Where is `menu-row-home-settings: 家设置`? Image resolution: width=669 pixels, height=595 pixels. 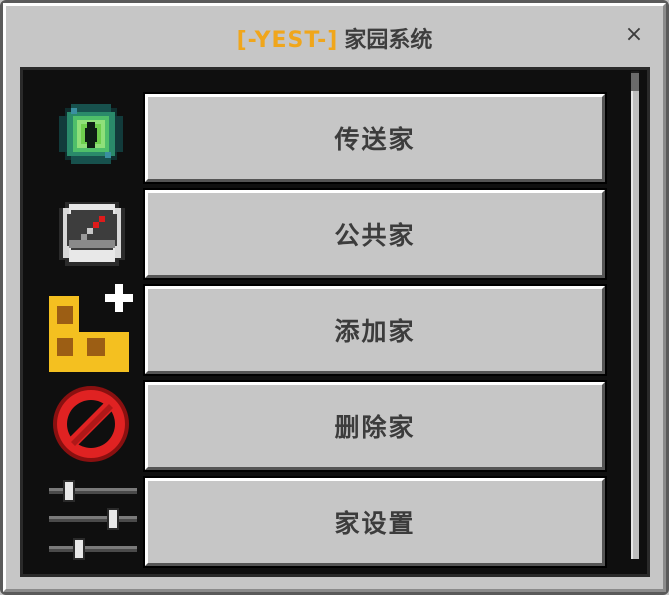 menu-row-home-settings: 家设置 is located at coordinates (337, 521).